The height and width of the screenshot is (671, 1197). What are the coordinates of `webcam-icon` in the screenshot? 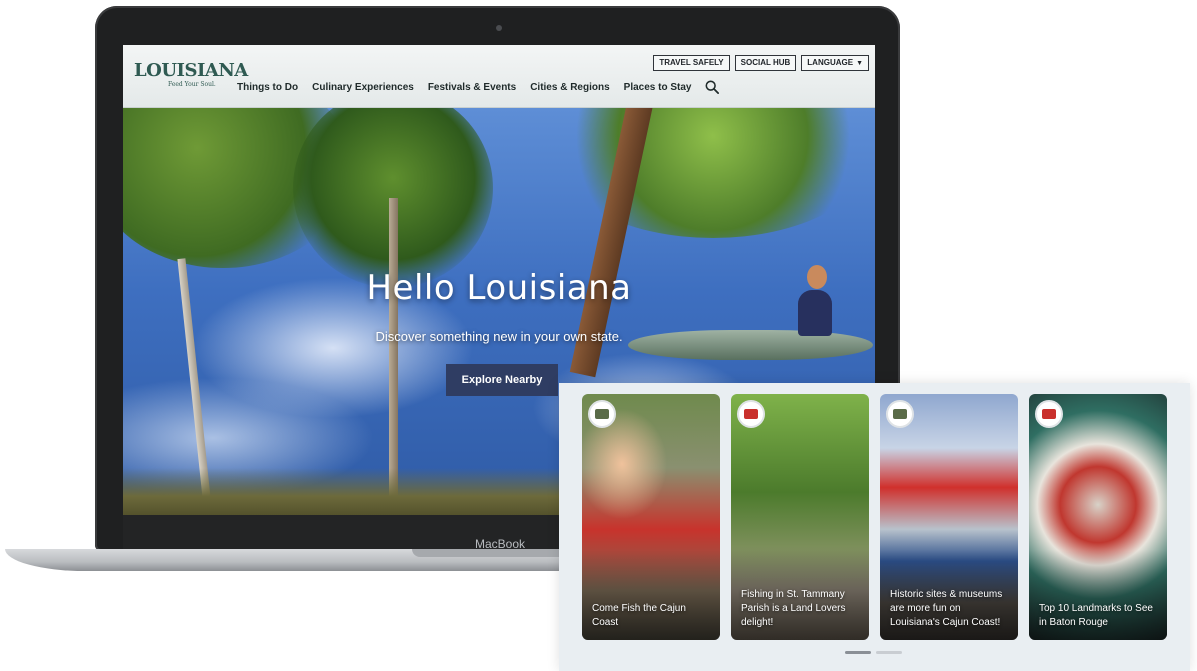 It's located at (499, 28).